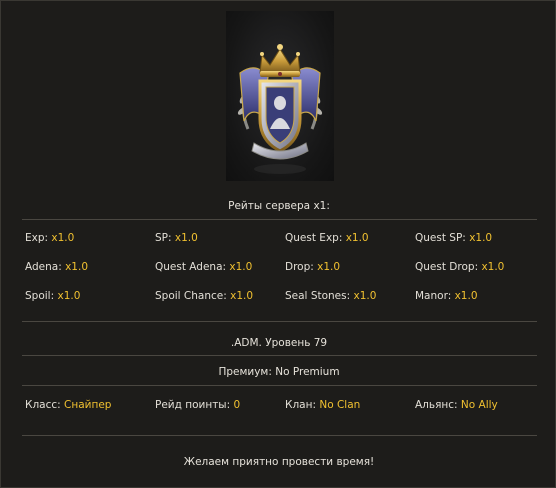  I want to click on info-class: Класс: Снайпер, so click(68, 405).